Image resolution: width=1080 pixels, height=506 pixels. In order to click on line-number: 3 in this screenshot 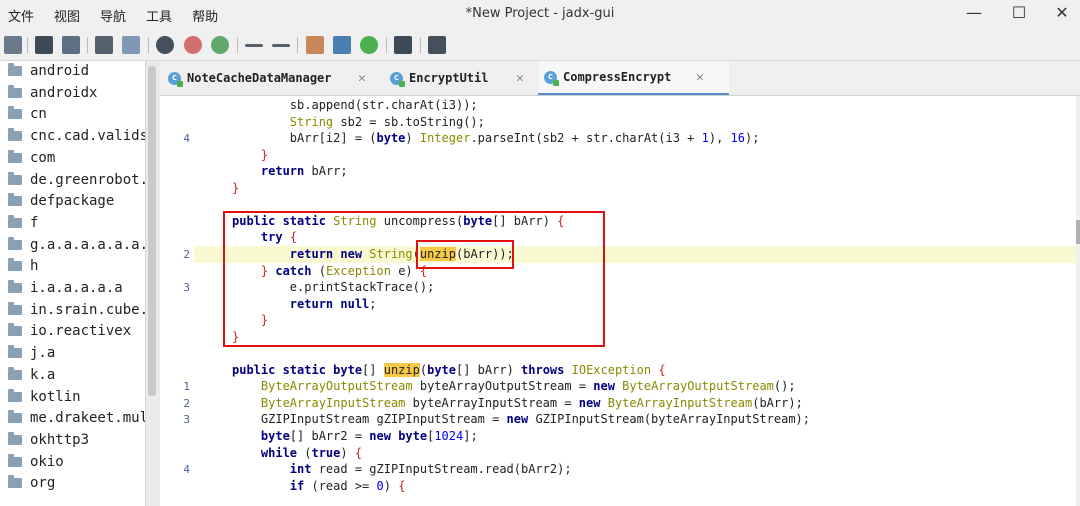, I will do `click(186, 420)`.